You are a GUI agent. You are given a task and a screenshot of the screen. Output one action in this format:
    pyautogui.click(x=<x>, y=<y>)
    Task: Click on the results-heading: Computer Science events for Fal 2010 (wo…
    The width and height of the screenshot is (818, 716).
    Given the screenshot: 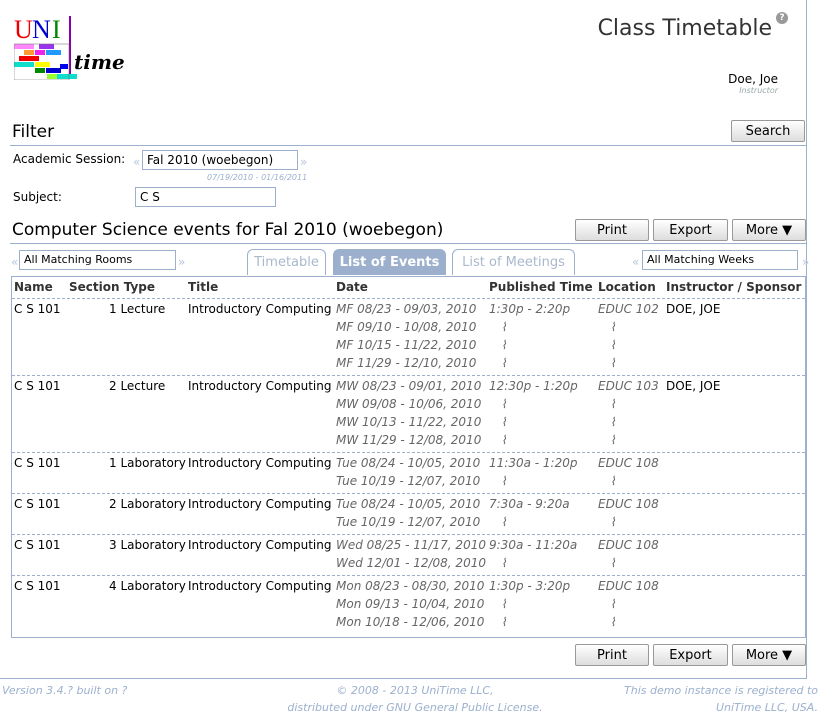 What is the action you would take?
    pyautogui.click(x=228, y=230)
    